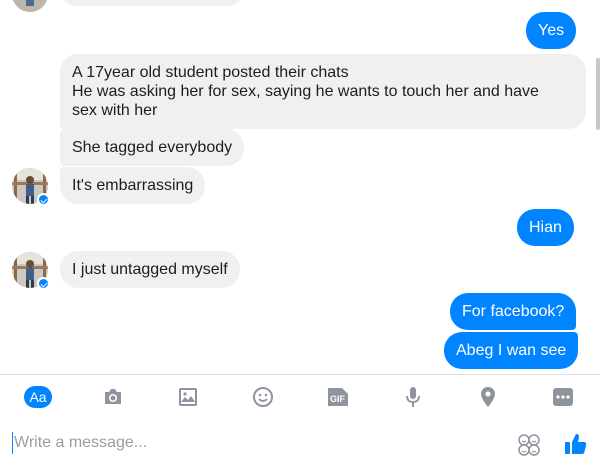  Describe the element at coordinates (551, 30) in the screenshot. I see `message-bubble-outgoing: Yes` at that location.